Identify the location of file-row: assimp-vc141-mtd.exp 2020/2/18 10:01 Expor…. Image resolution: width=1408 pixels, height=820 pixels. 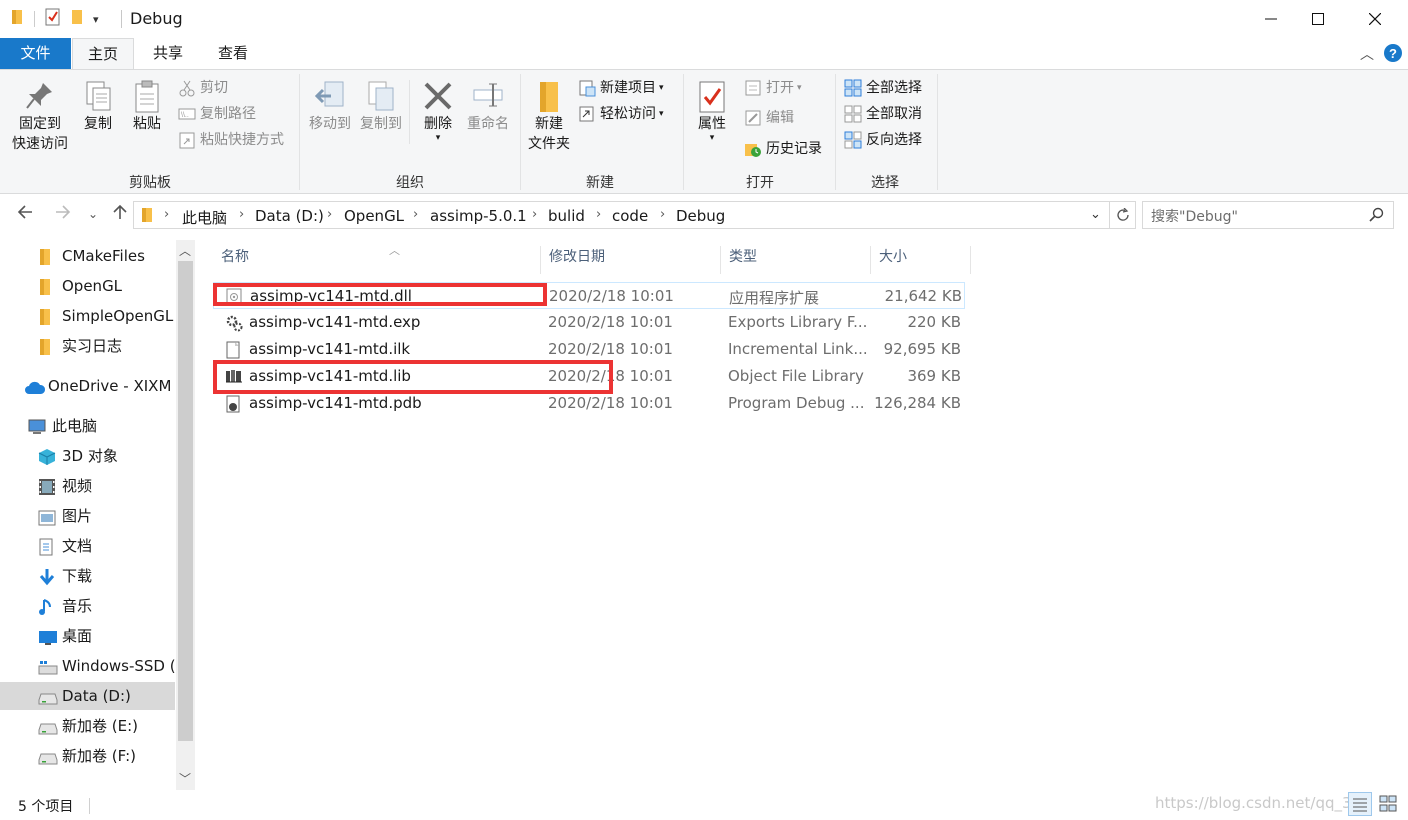
(589, 322).